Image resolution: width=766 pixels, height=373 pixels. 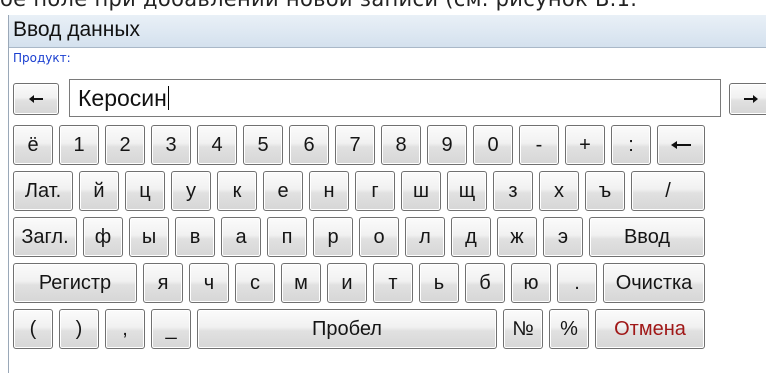 What do you see at coordinates (168, 98) in the screenshot?
I see `text-caret` at bounding box center [168, 98].